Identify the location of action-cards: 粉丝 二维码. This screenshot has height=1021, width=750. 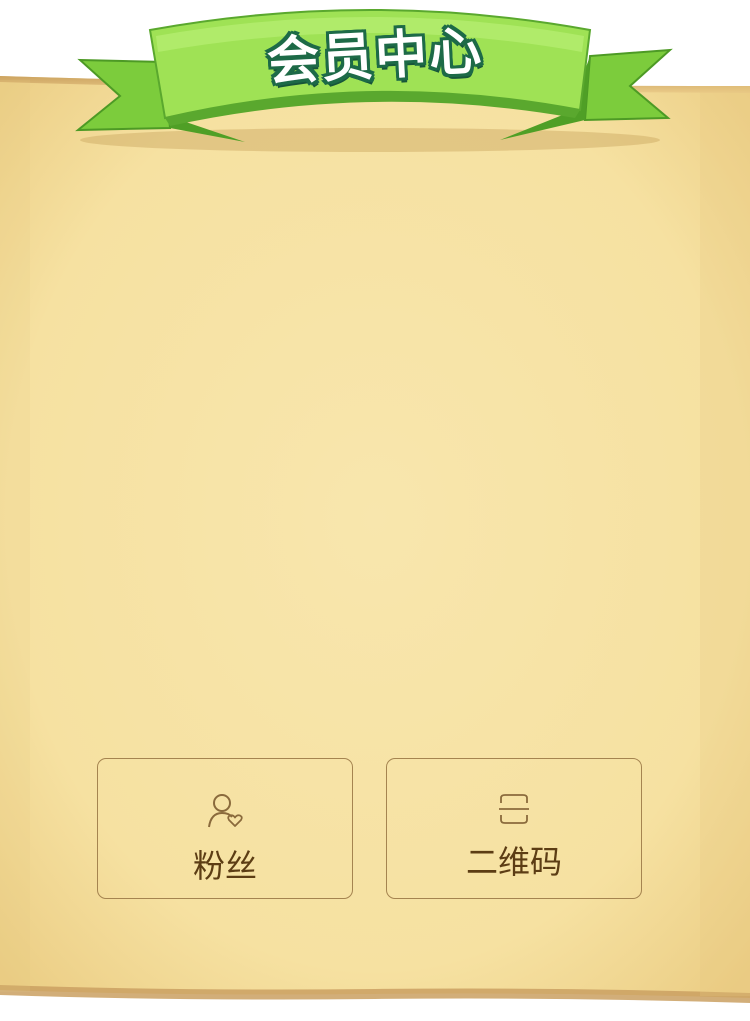
(370, 829).